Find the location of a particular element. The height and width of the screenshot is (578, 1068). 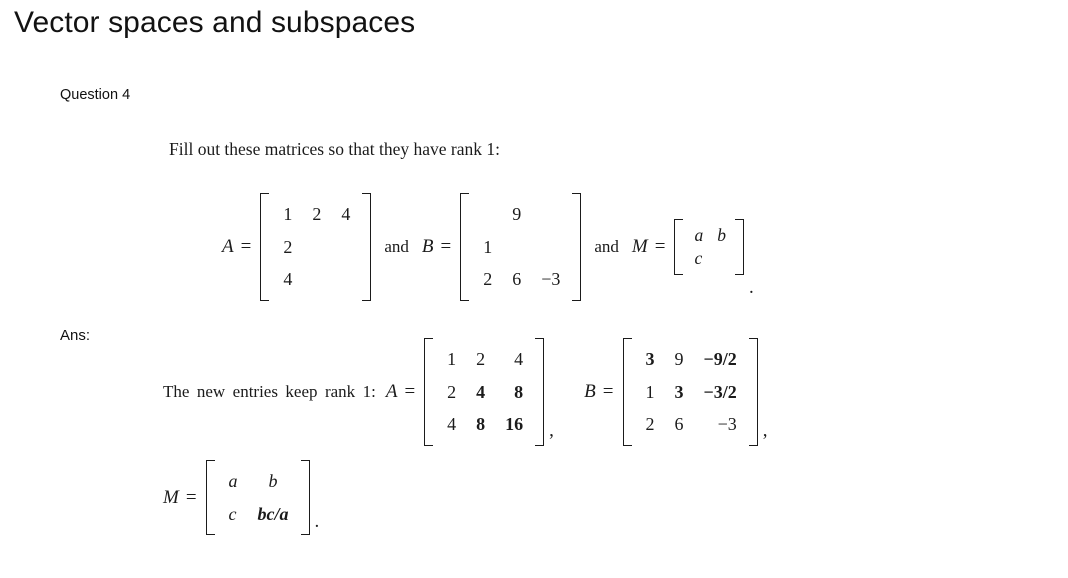

answer-matrix-a: 1 2 4 2 4 8 4 8 16 is located at coordinates (484, 392).